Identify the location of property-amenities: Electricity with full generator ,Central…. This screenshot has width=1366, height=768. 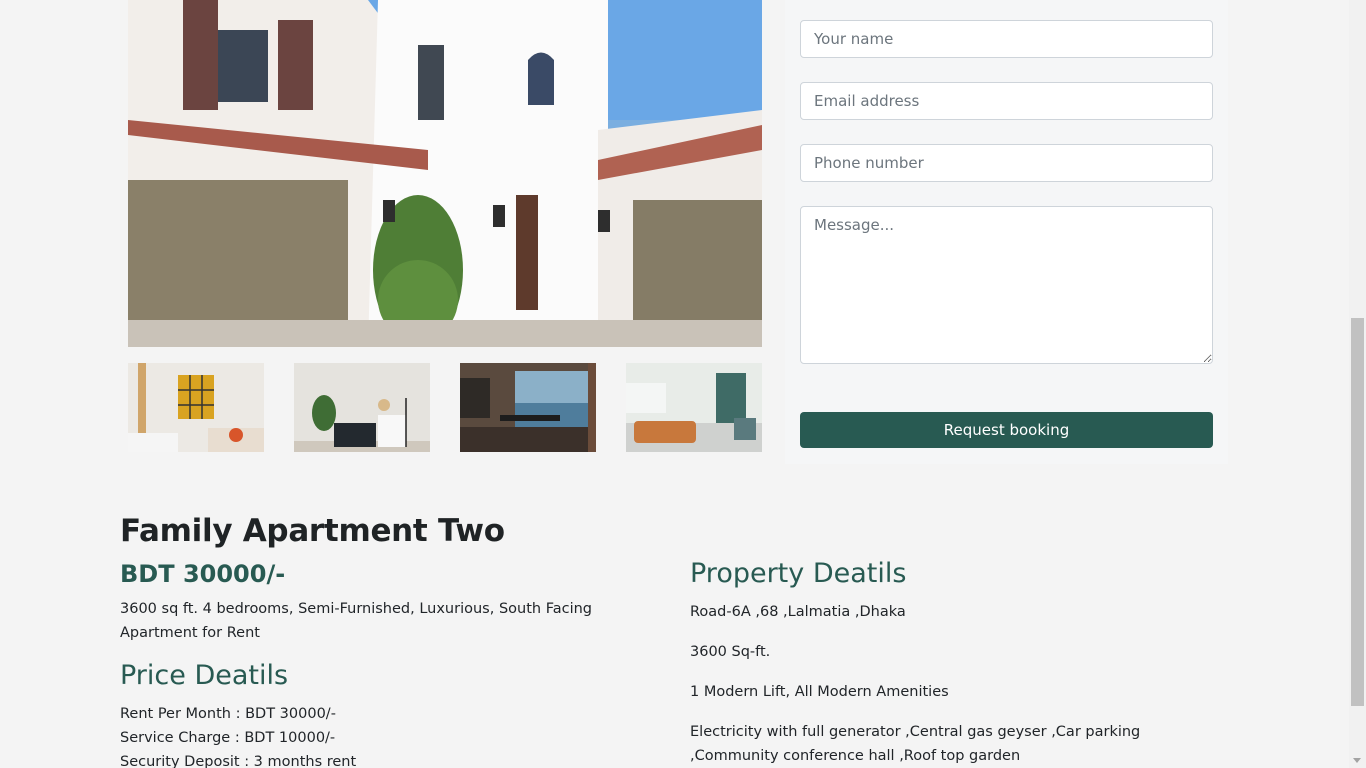
(915, 744).